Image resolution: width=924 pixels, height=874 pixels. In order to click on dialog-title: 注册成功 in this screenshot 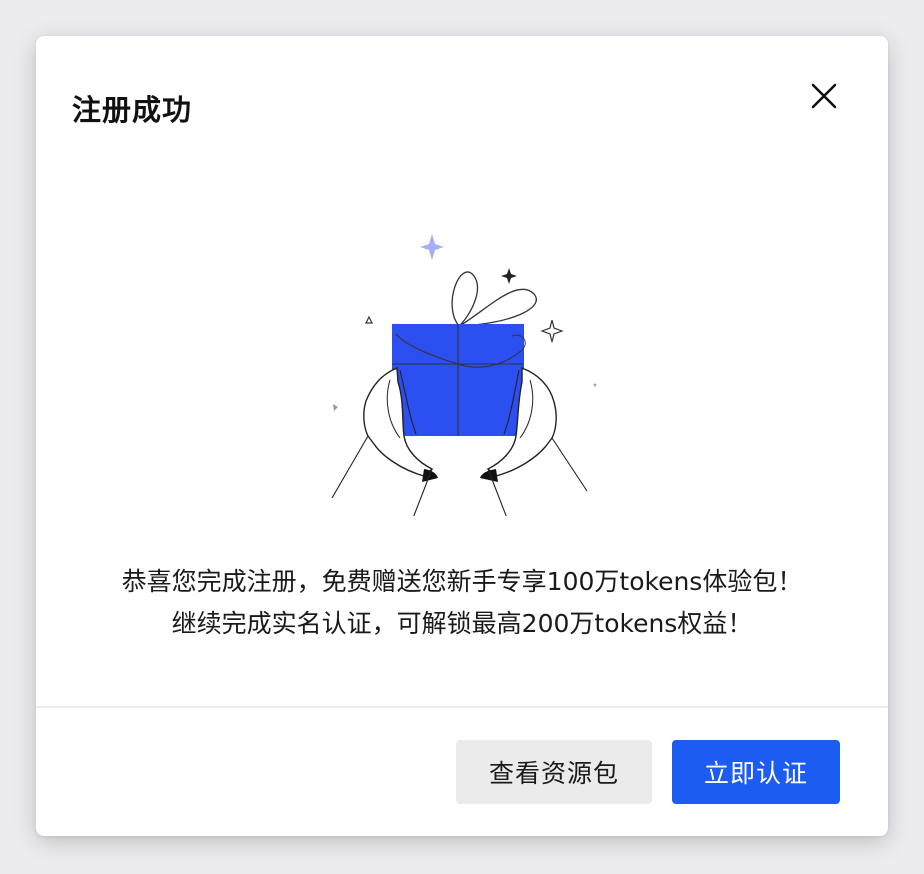, I will do `click(132, 110)`.